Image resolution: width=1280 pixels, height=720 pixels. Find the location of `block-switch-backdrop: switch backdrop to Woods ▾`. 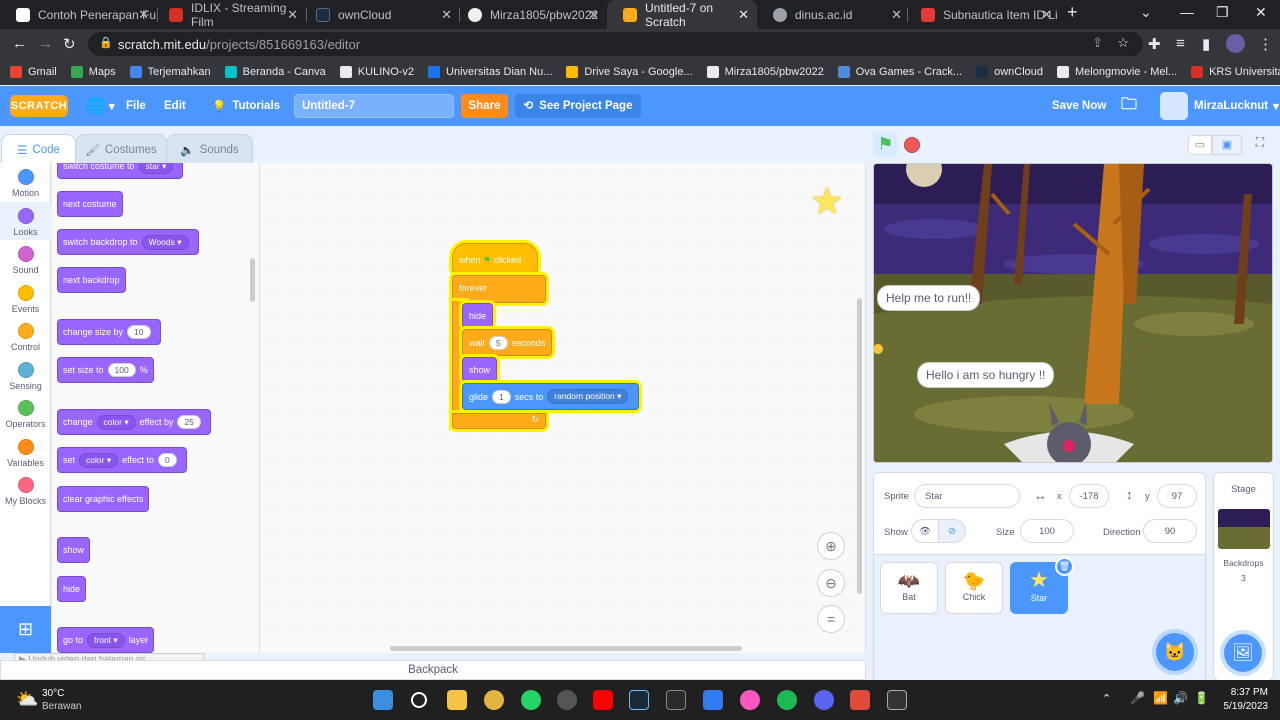

block-switch-backdrop: switch backdrop to Woods ▾ is located at coordinates (128, 242).